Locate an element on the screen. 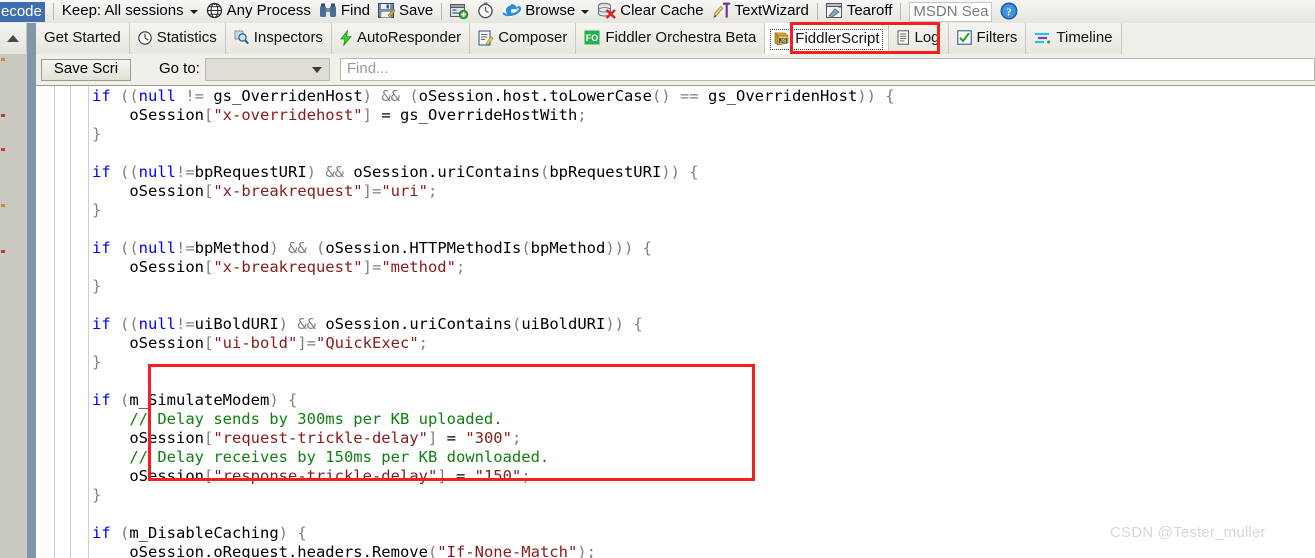  code-token: "request-trickle-delay" is located at coordinates (320, 438).